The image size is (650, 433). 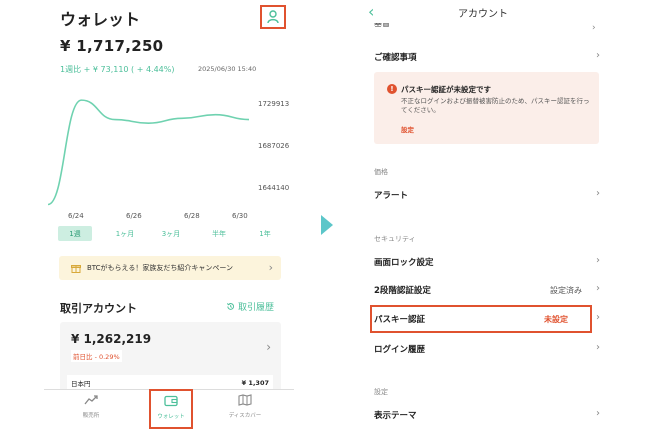 What do you see at coordinates (407, 129) in the screenshot?
I see `alert-setup-link: 設定` at bounding box center [407, 129].